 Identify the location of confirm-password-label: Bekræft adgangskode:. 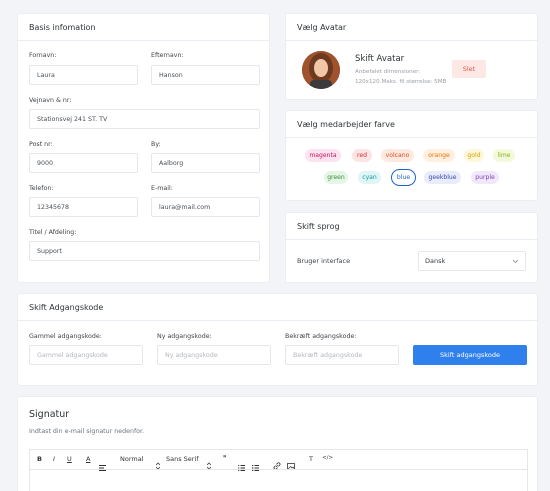
(321, 336).